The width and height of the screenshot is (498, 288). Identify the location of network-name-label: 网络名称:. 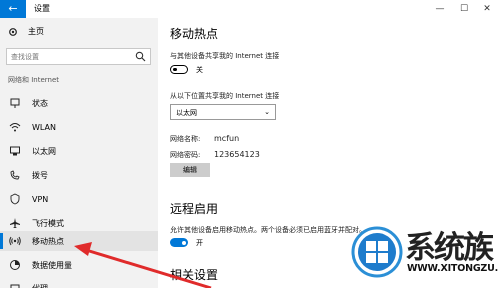
(185, 139).